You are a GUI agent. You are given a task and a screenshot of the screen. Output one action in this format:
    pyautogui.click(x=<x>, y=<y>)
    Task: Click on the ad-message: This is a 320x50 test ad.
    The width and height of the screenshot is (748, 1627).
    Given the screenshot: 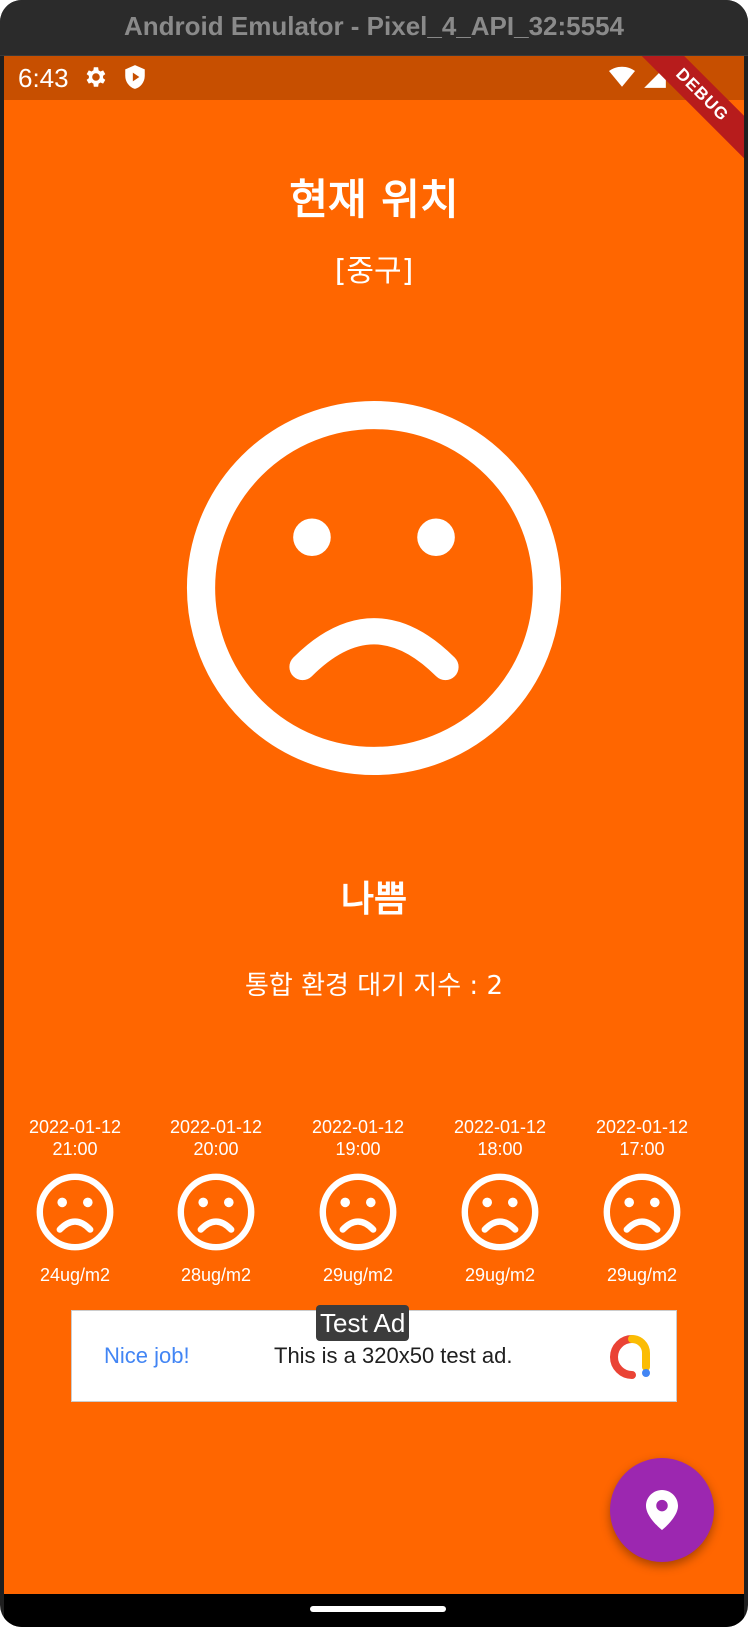 What is the action you would take?
    pyautogui.click(x=393, y=1355)
    